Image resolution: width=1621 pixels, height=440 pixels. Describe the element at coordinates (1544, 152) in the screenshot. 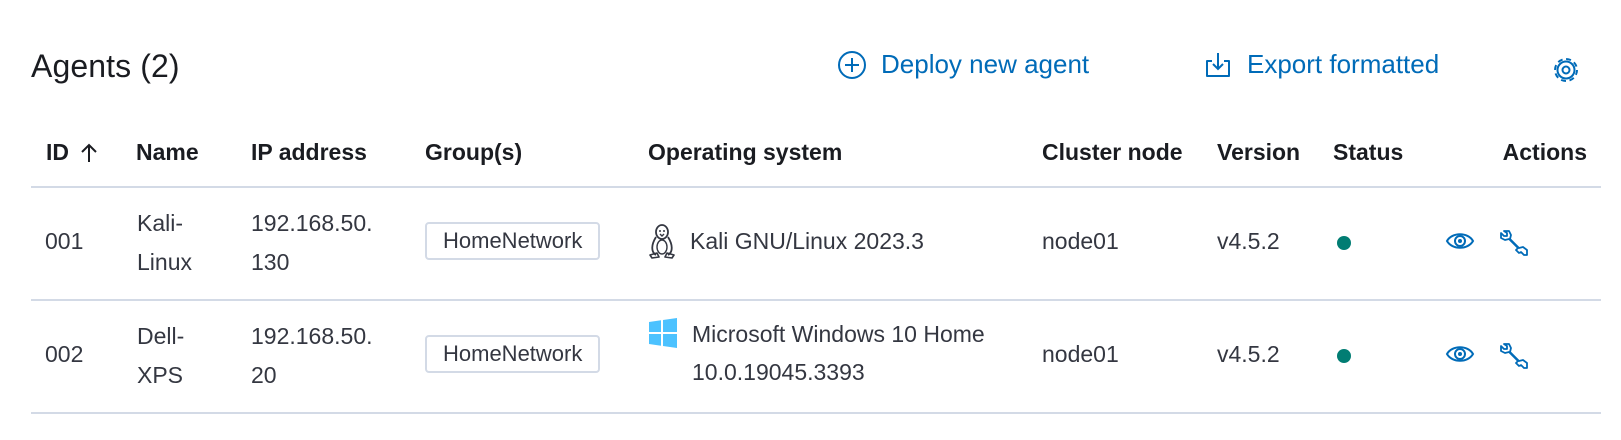

I see `column-header-actions: Actions` at that location.